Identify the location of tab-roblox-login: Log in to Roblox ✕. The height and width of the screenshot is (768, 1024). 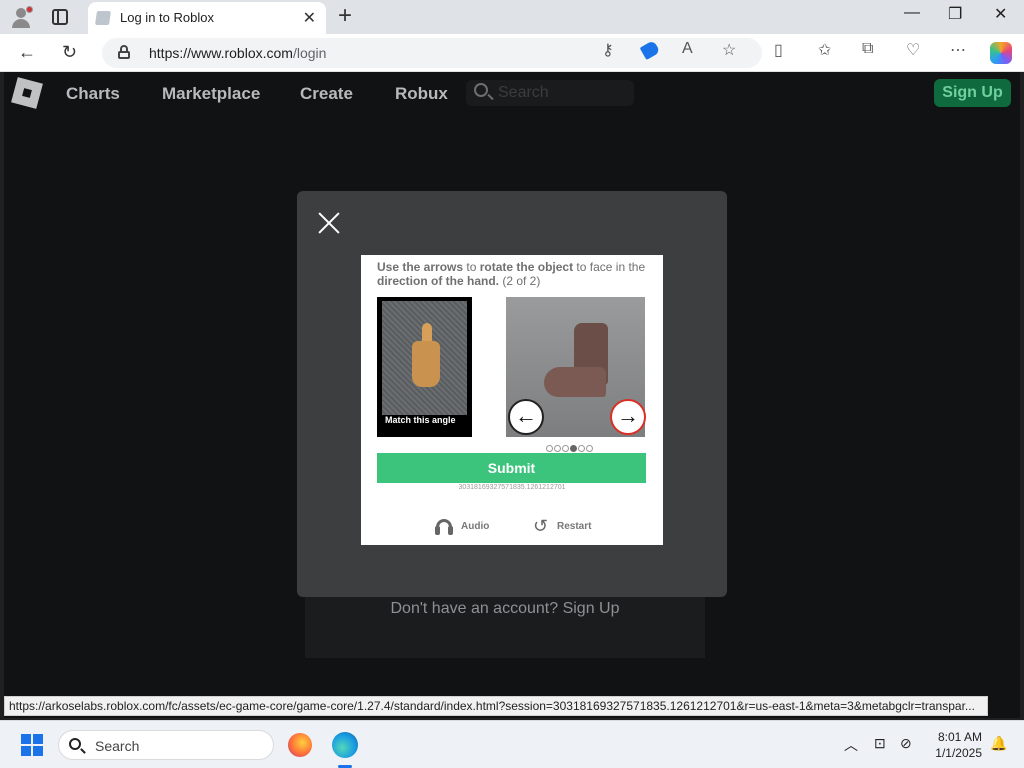
(207, 18).